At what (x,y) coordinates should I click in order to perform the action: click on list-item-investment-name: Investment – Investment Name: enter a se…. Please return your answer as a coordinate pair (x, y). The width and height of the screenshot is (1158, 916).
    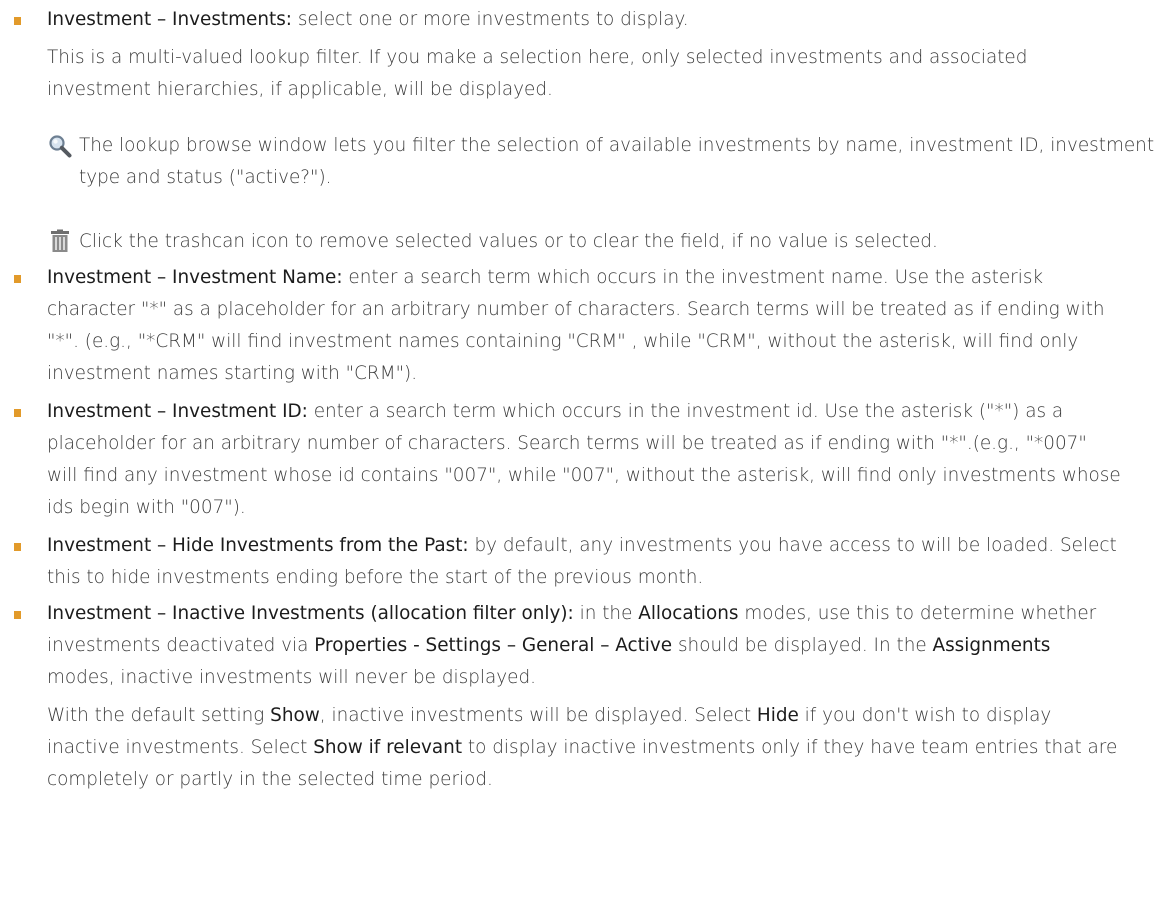
    Looking at the image, I should click on (561, 326).